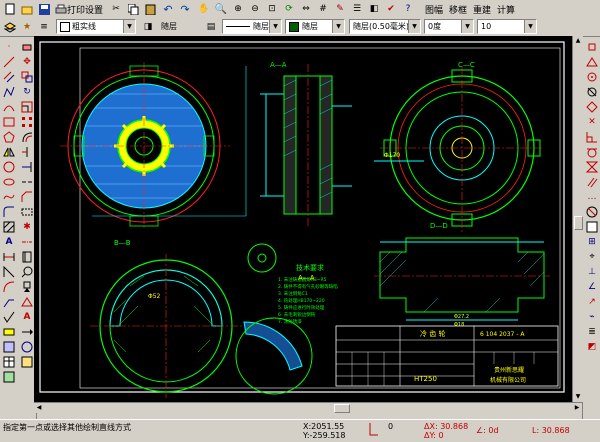 This screenshot has width=600, height=442. What do you see at coordinates (592, 46) in the screenshot?
I see `snap-endpoint-icon` at bounding box center [592, 46].